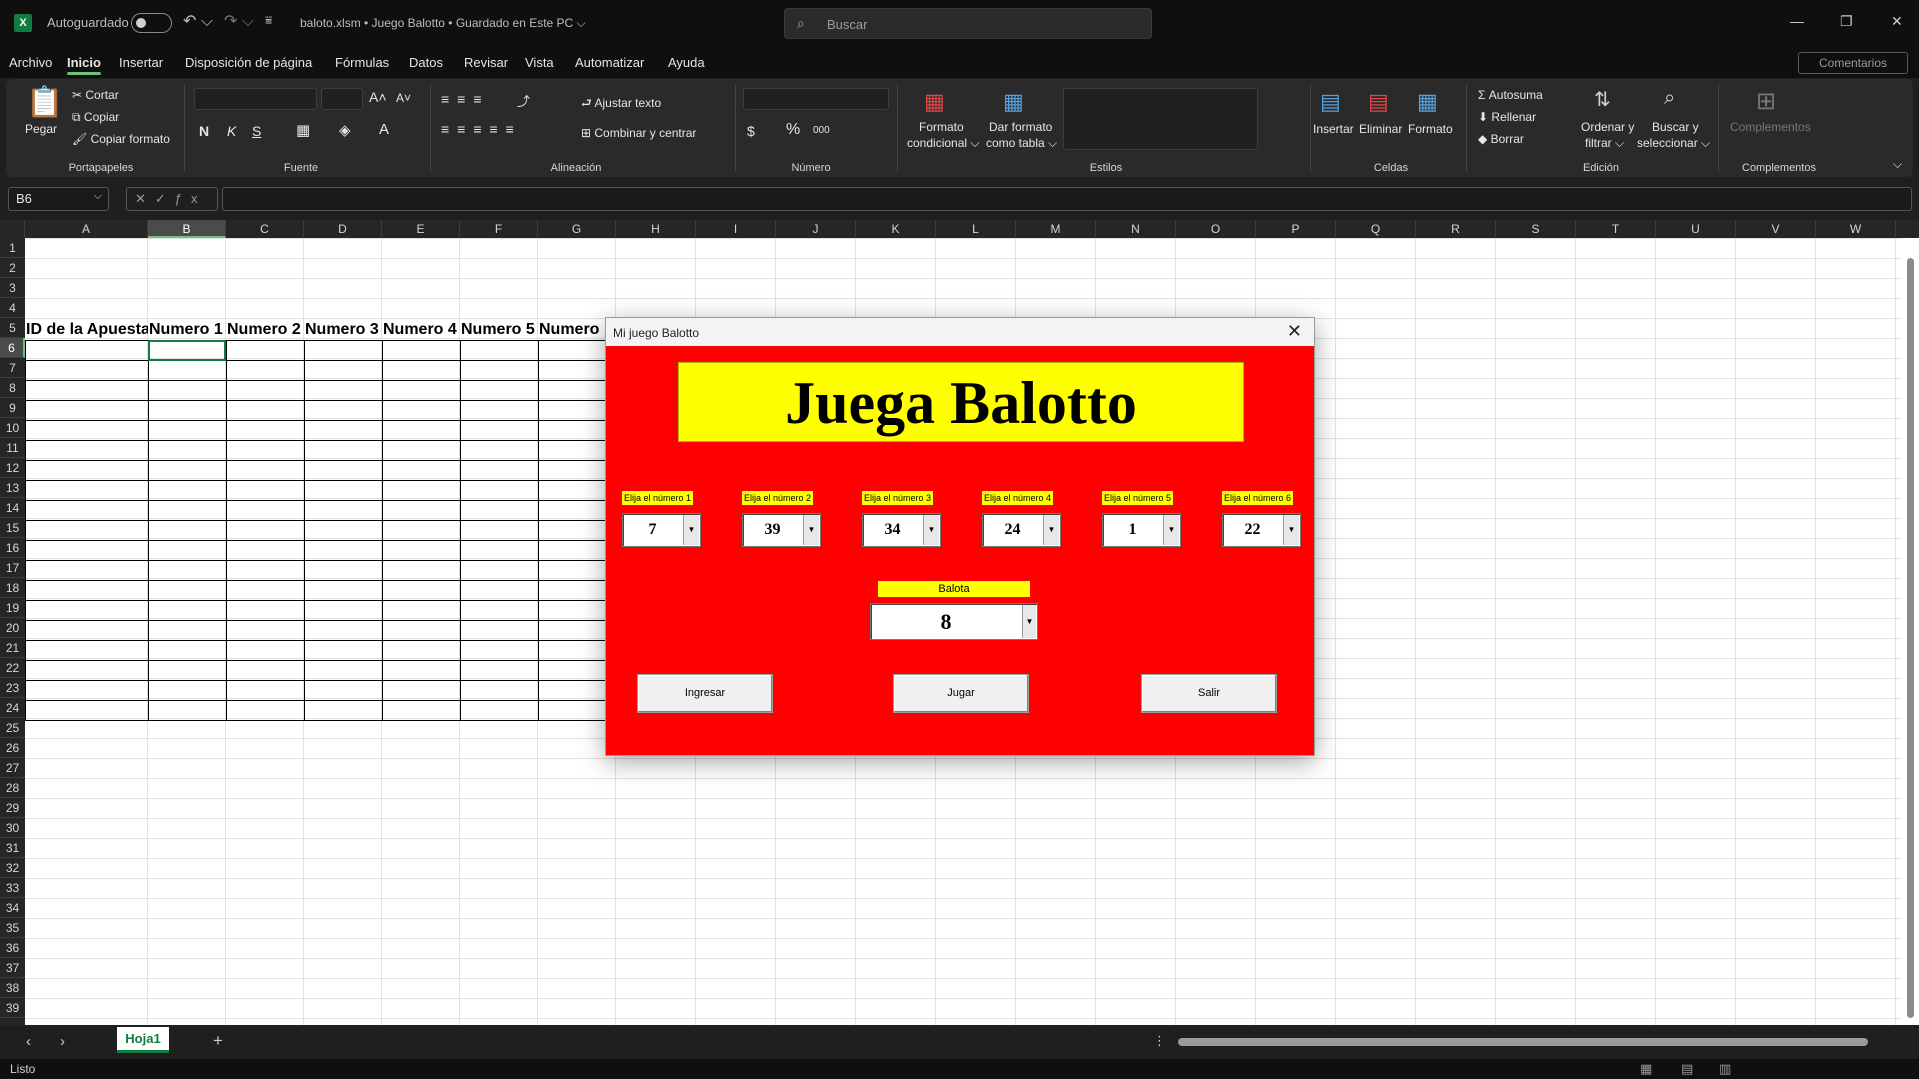  What do you see at coordinates (95, 117) in the screenshot?
I see `copy-button: ⧉ Copiar` at bounding box center [95, 117].